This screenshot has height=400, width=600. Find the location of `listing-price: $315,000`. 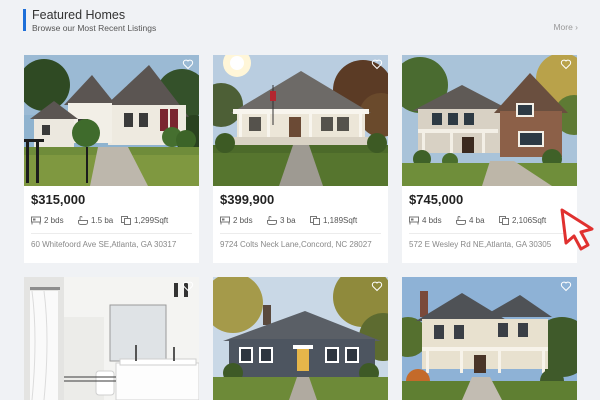

listing-price: $315,000 is located at coordinates (58, 199).